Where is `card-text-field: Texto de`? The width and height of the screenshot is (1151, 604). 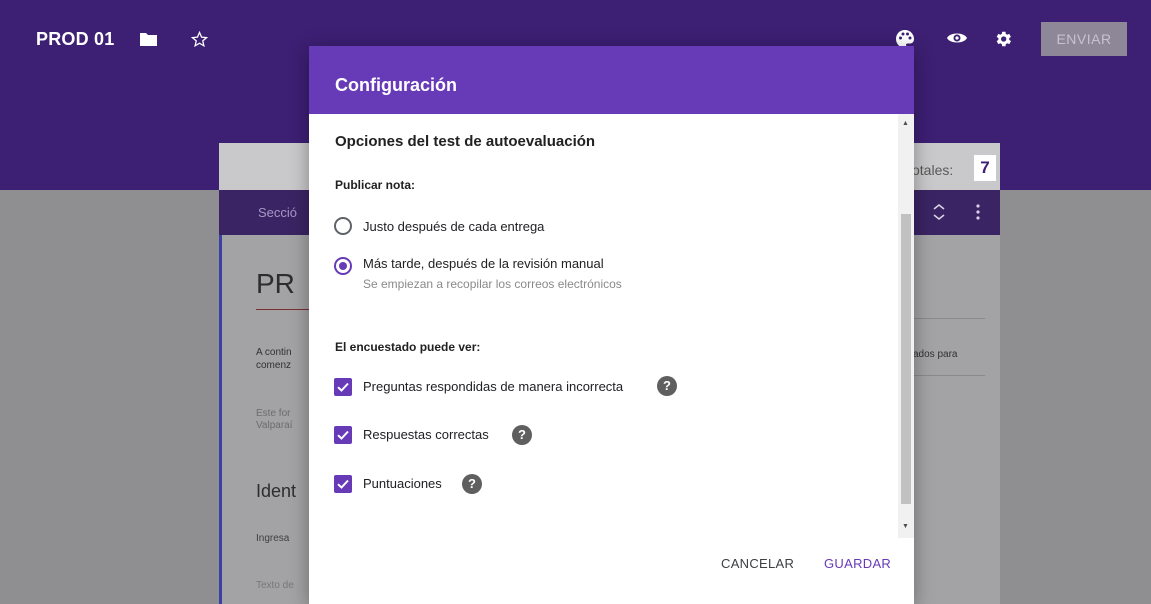
card-text-field: Texto de is located at coordinates (275, 585).